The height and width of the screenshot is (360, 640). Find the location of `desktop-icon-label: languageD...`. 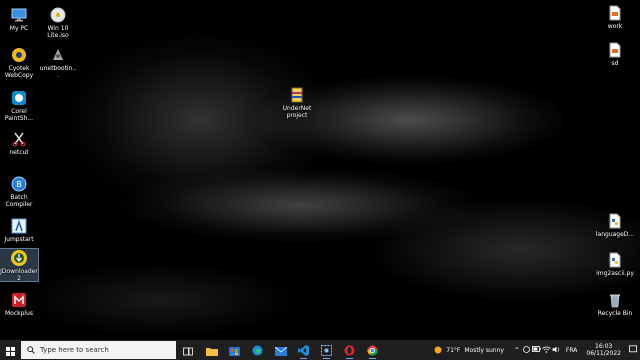

desktop-icon-label: languageD... is located at coordinates (615, 234).